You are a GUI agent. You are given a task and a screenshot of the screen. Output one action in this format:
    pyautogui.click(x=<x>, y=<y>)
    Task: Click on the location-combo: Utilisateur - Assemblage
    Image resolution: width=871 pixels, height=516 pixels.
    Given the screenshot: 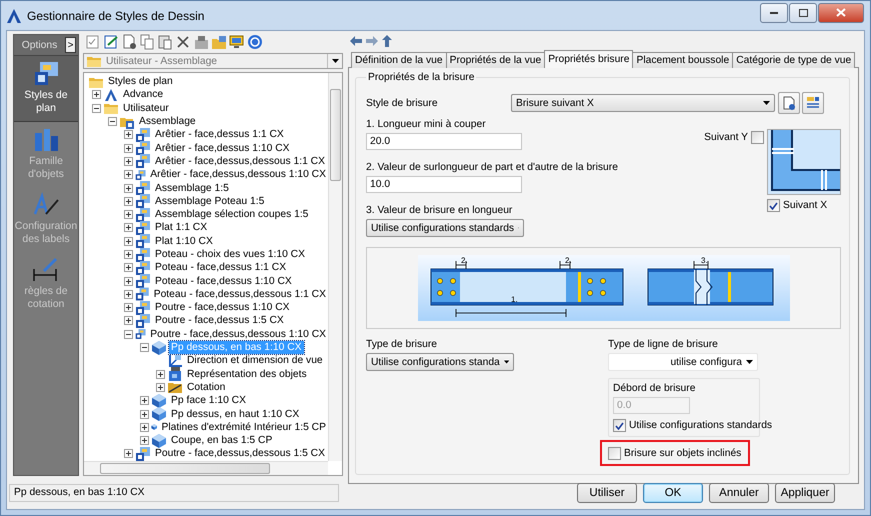 What is the action you would take?
    pyautogui.click(x=213, y=61)
    